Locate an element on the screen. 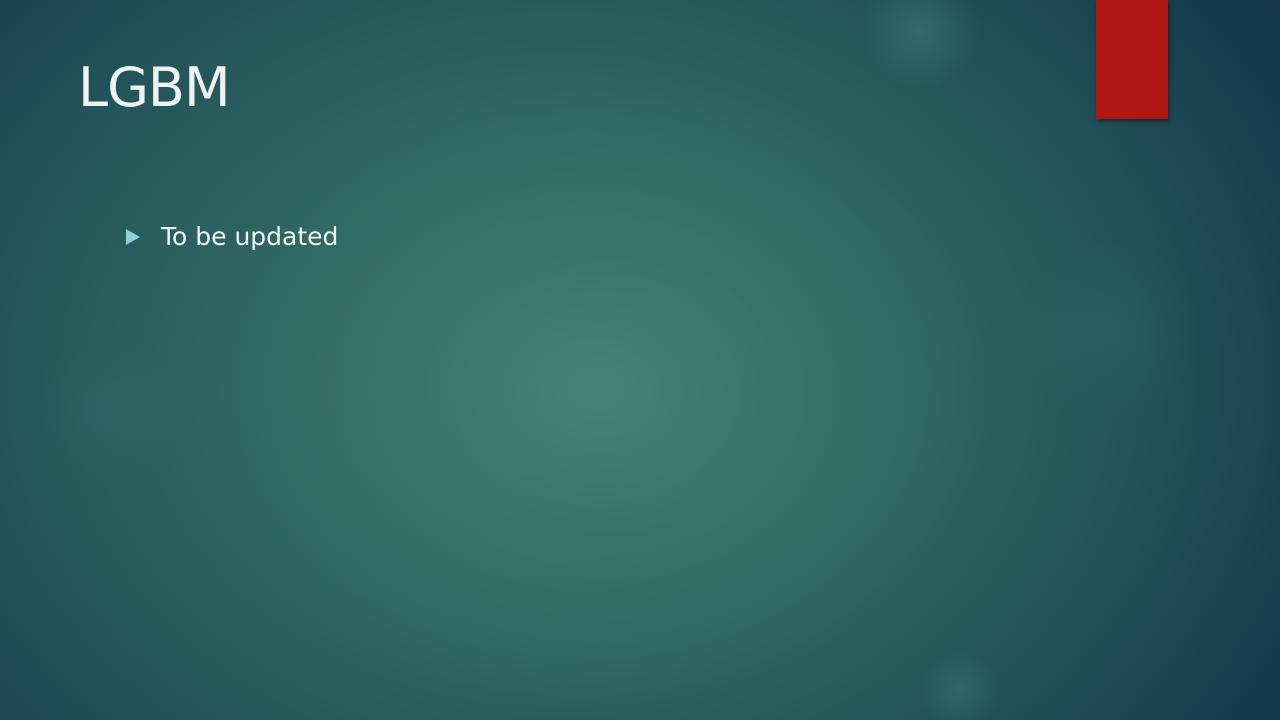 The image size is (1280, 720). bullet-list: To be updated is located at coordinates (232, 237).